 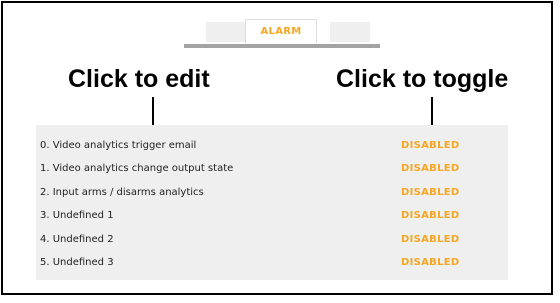 What do you see at coordinates (77, 239) in the screenshot?
I see `alarm-label: 4. Undefined 2` at bounding box center [77, 239].